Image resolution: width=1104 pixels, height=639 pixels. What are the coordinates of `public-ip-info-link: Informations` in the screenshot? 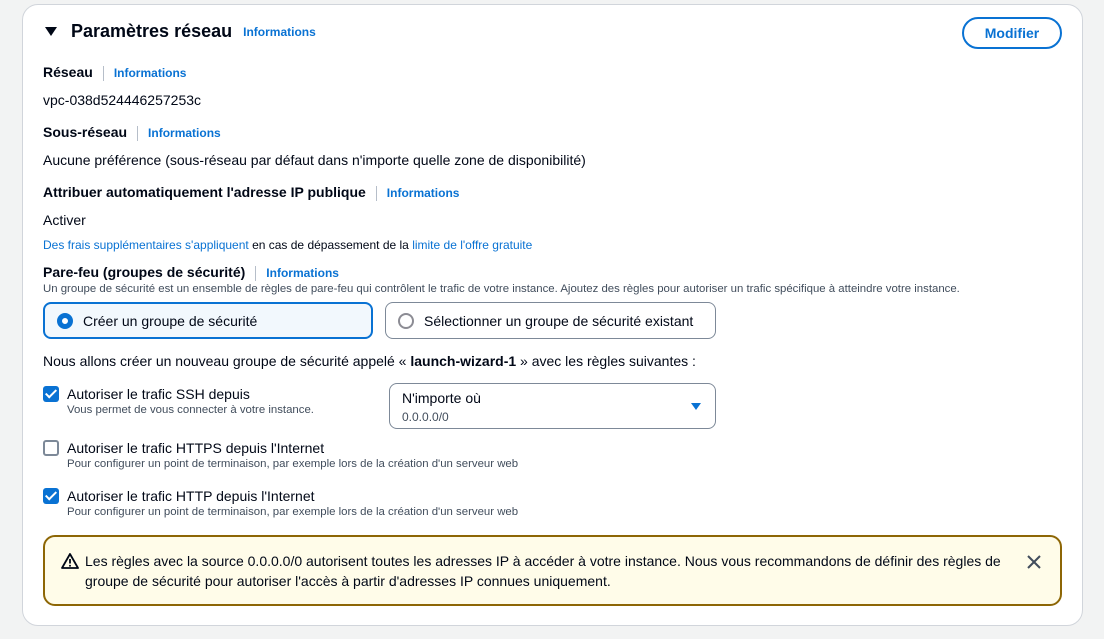 It's located at (423, 193).